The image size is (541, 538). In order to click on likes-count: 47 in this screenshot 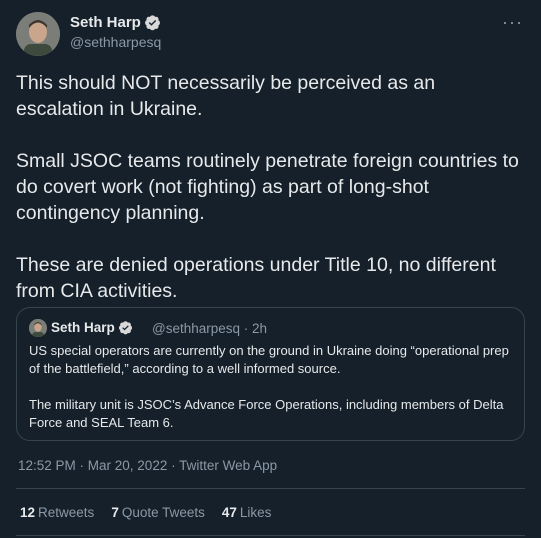, I will do `click(229, 512)`.